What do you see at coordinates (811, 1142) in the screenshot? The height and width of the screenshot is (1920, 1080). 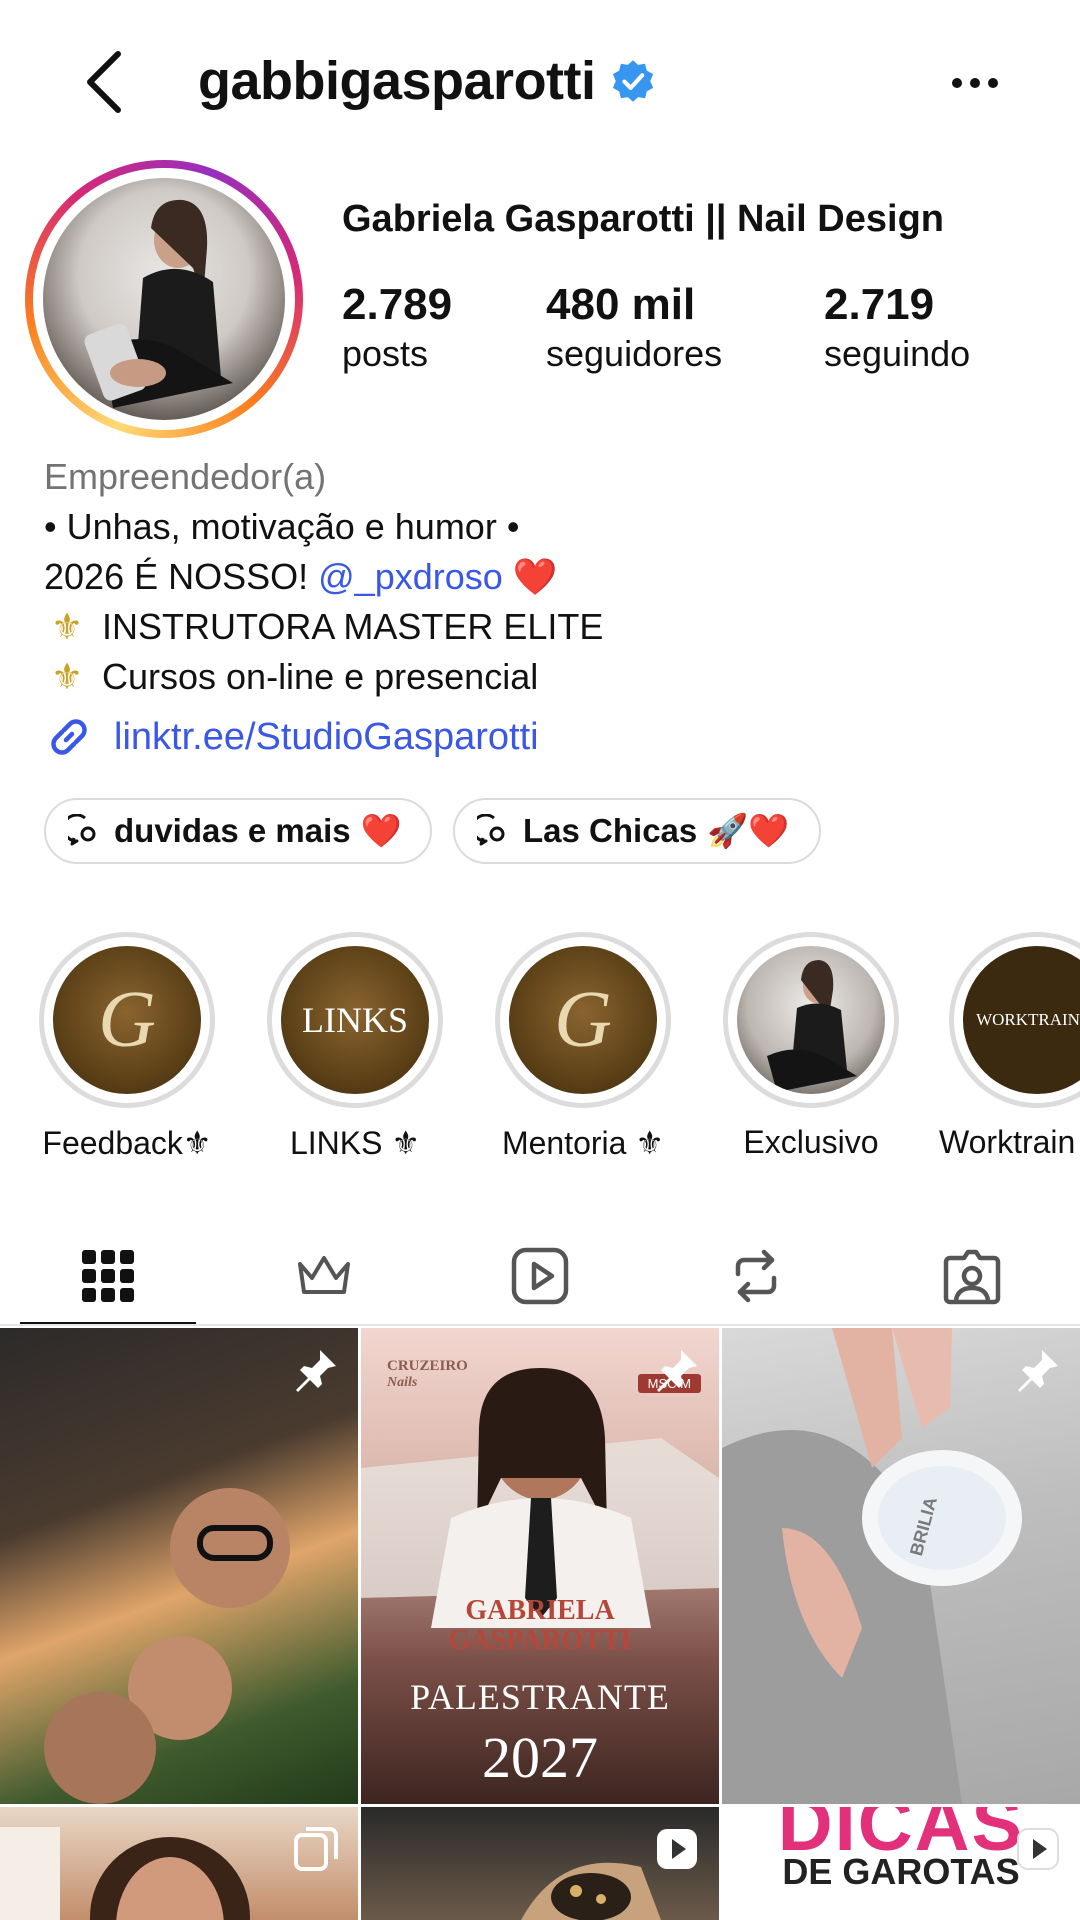 I see `highlight-label: Exclusivo` at bounding box center [811, 1142].